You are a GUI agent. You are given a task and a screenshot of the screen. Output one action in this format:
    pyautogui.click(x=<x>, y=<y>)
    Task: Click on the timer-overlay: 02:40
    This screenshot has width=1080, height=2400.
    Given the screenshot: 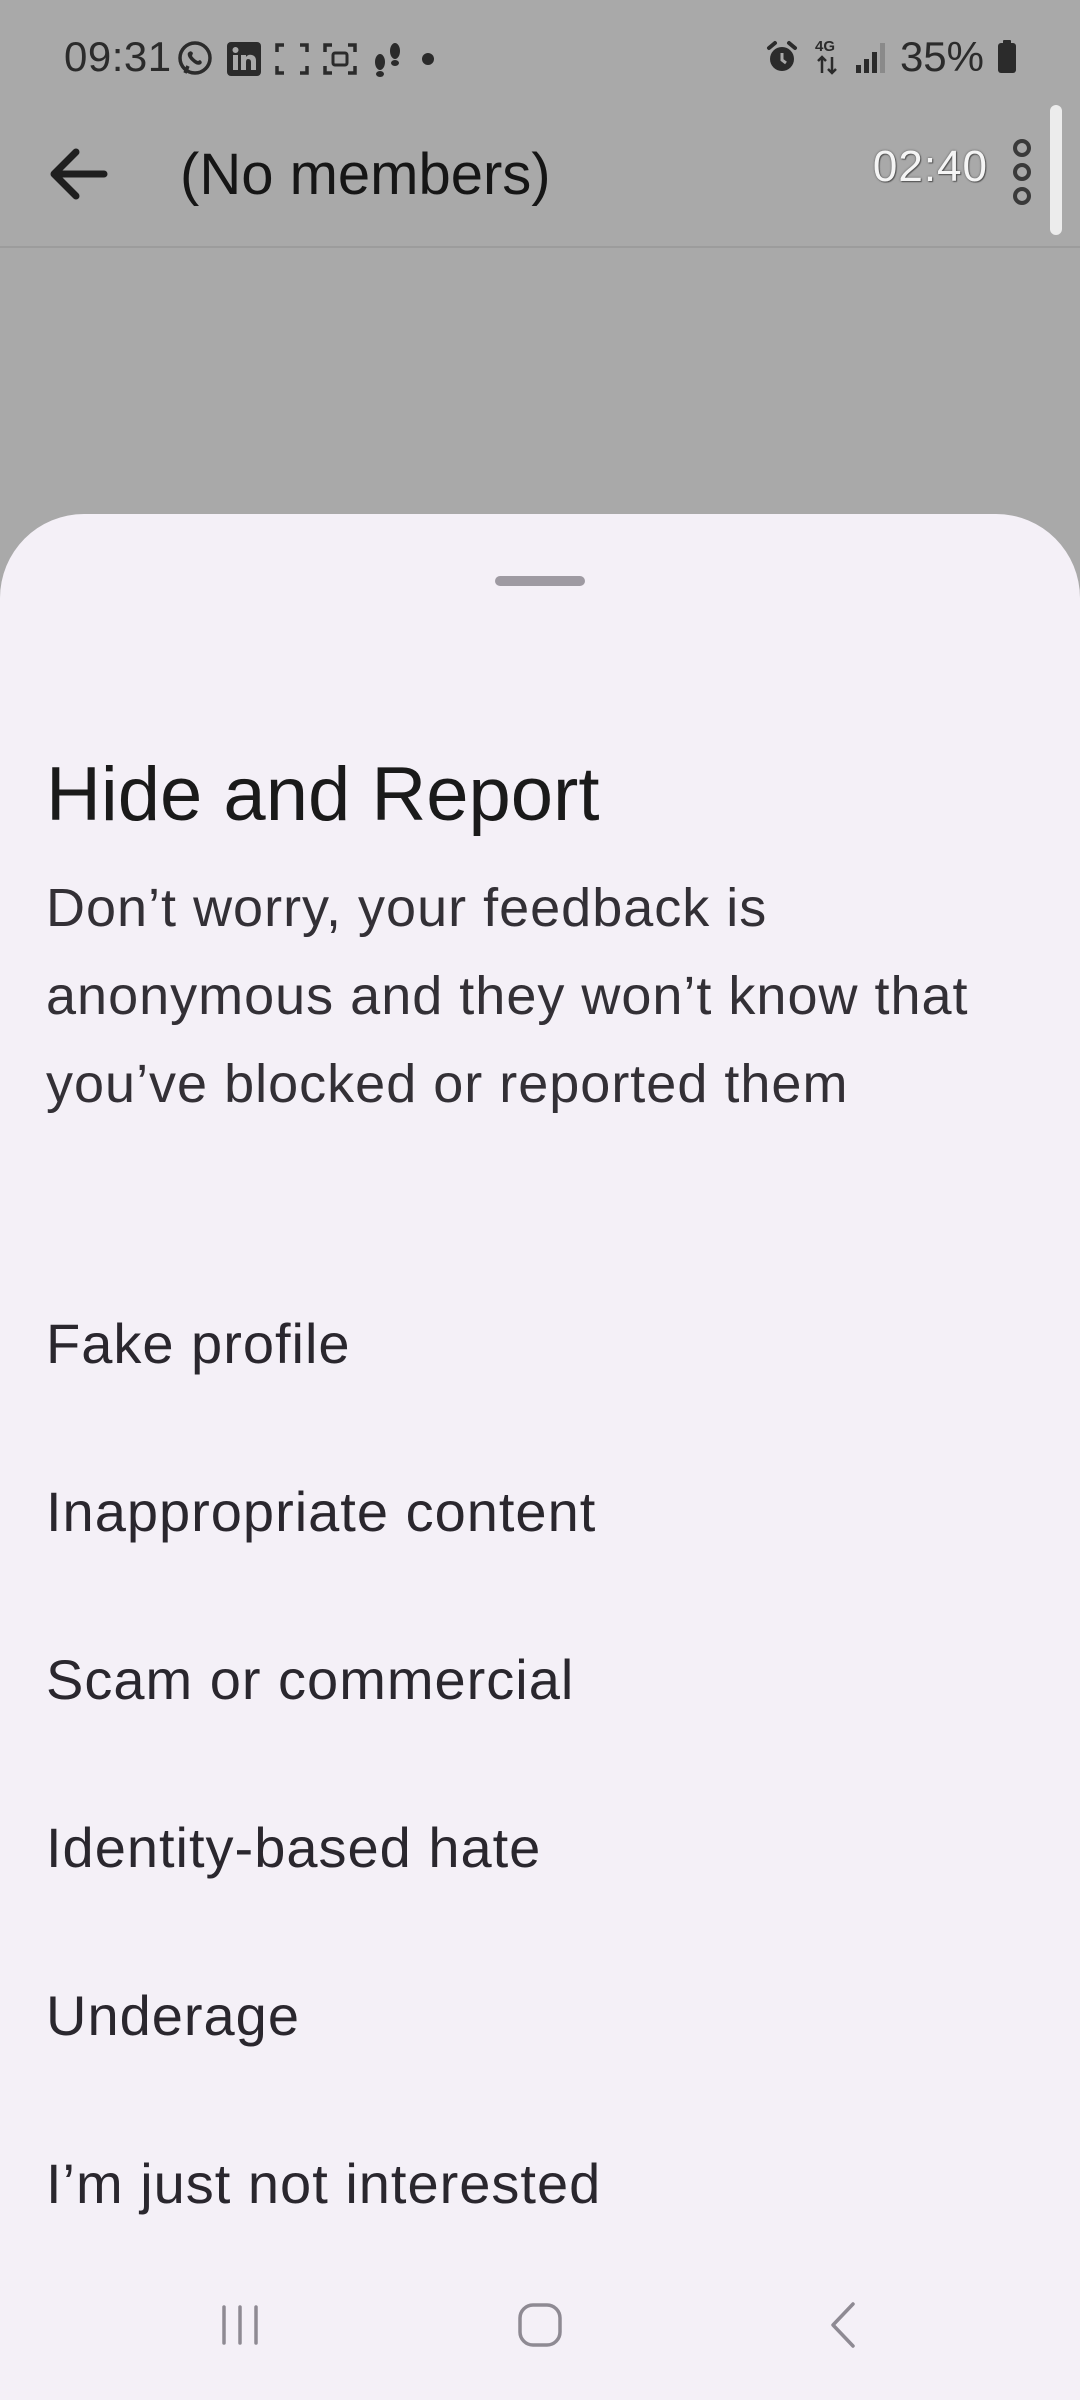 What is the action you would take?
    pyautogui.click(x=930, y=166)
    